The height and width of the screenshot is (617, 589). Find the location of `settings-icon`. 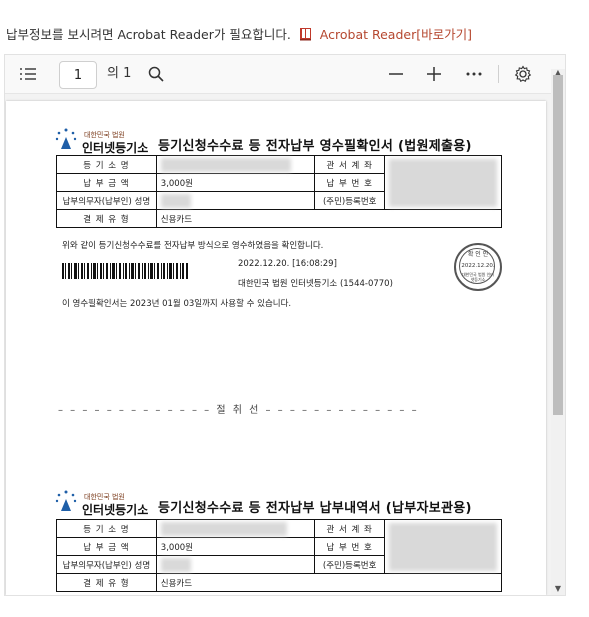

settings-icon is located at coordinates (523, 74).